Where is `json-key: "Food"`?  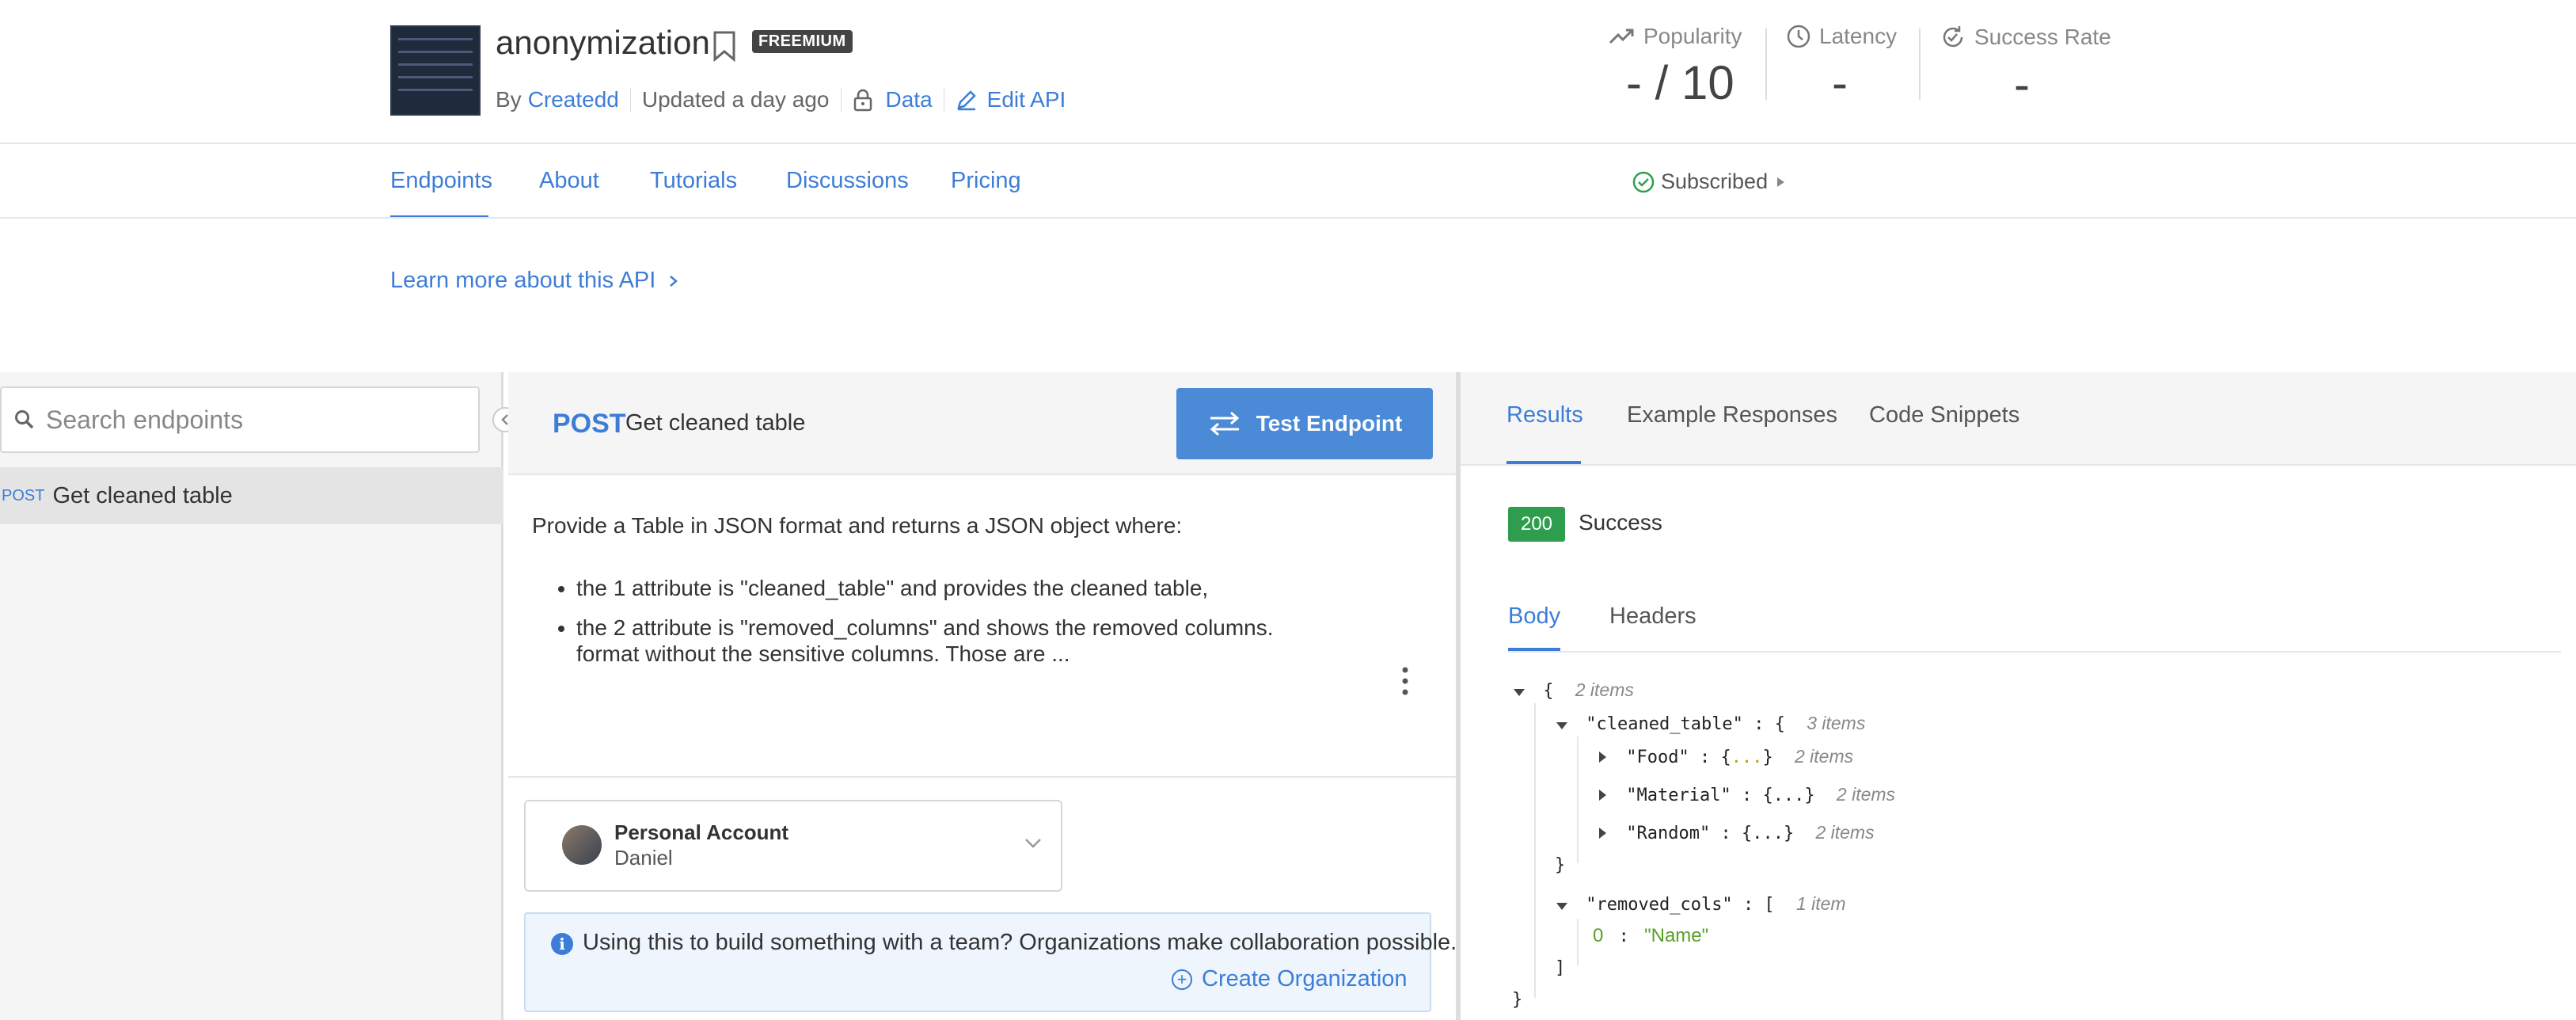
json-key: "Food" is located at coordinates (1658, 757).